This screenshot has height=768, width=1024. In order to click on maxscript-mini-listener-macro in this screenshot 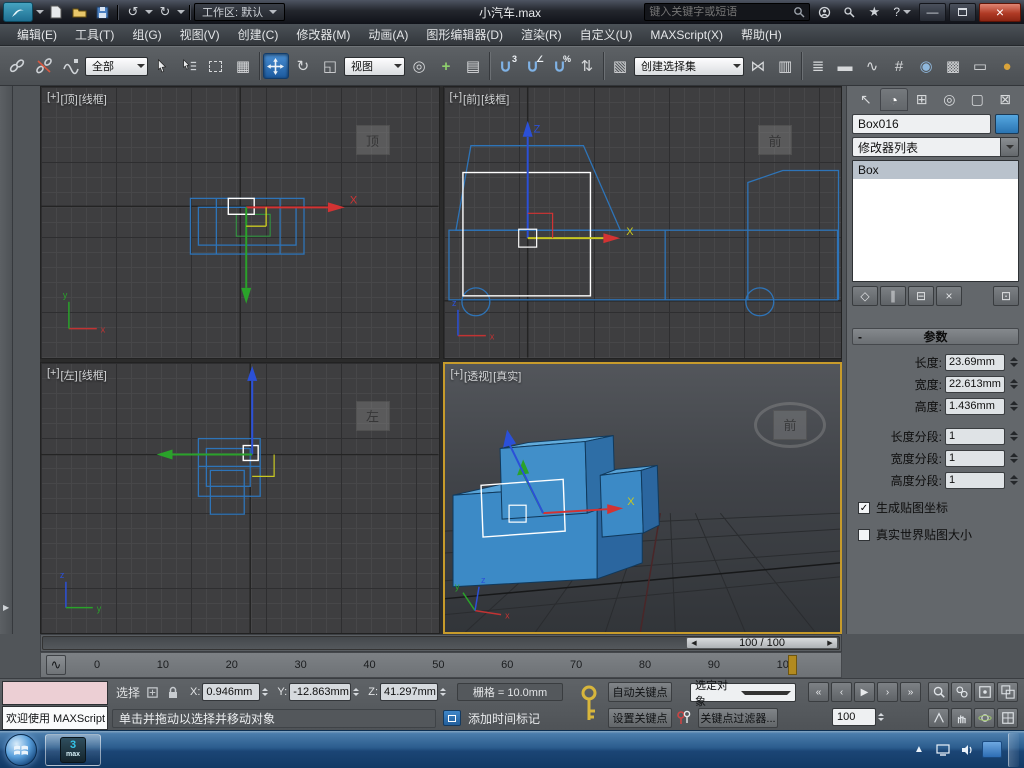, I will do `click(55, 692)`.